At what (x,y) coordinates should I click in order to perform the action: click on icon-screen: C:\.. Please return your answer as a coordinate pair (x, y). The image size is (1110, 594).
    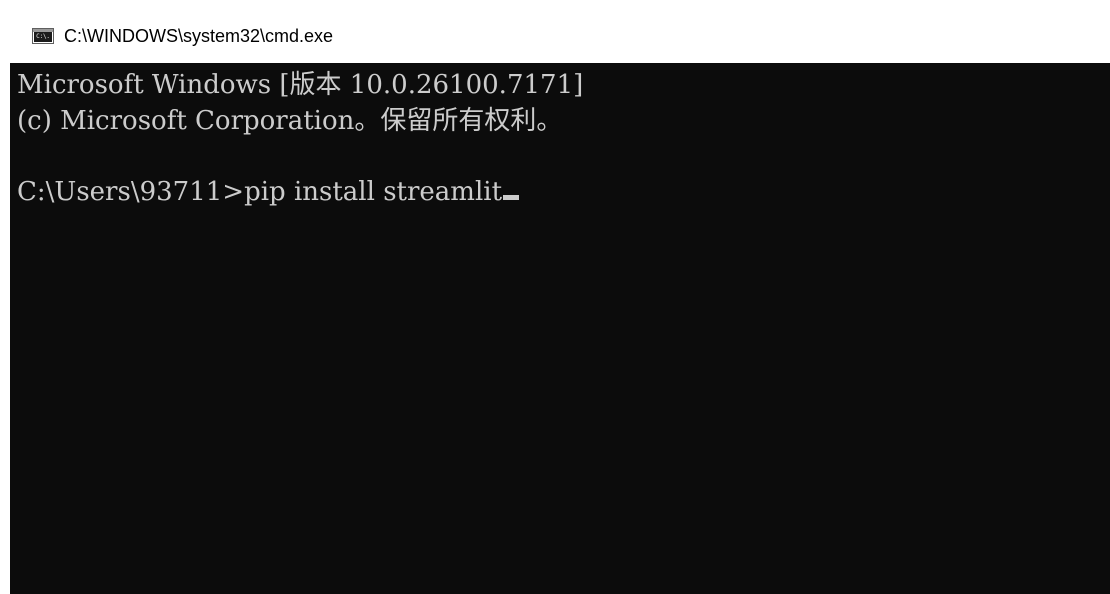
    Looking at the image, I should click on (43, 37).